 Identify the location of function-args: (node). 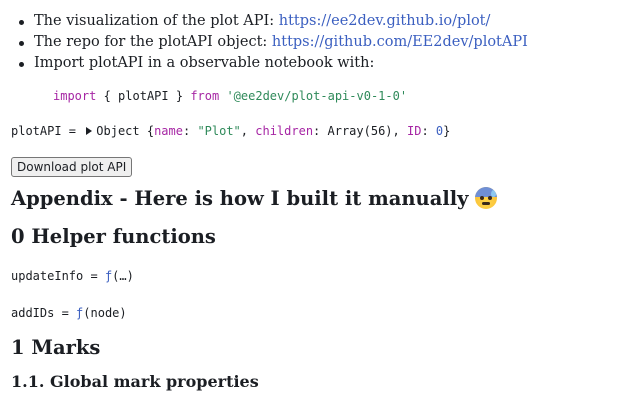
(104, 313).